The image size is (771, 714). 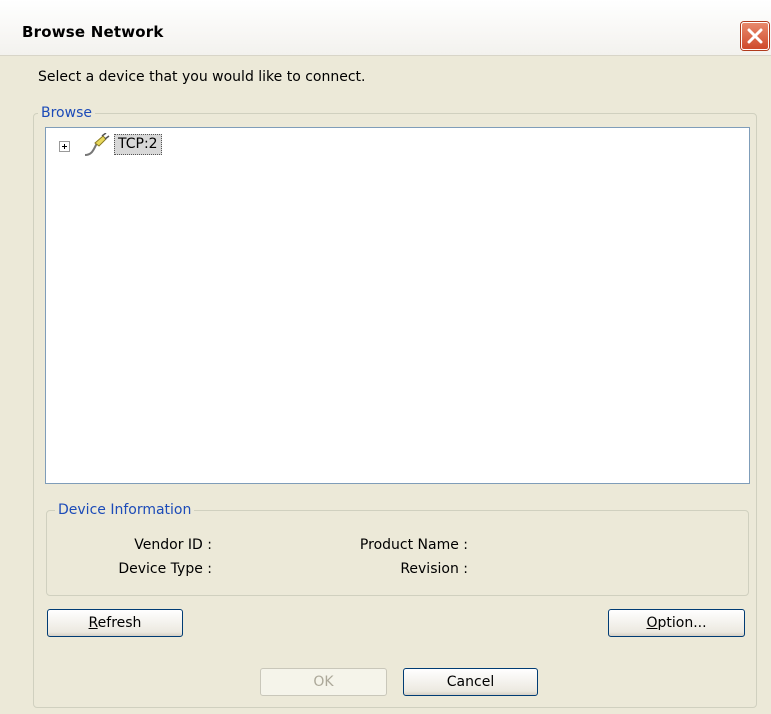 I want to click on device-information-group: Device Information, so click(x=397, y=549).